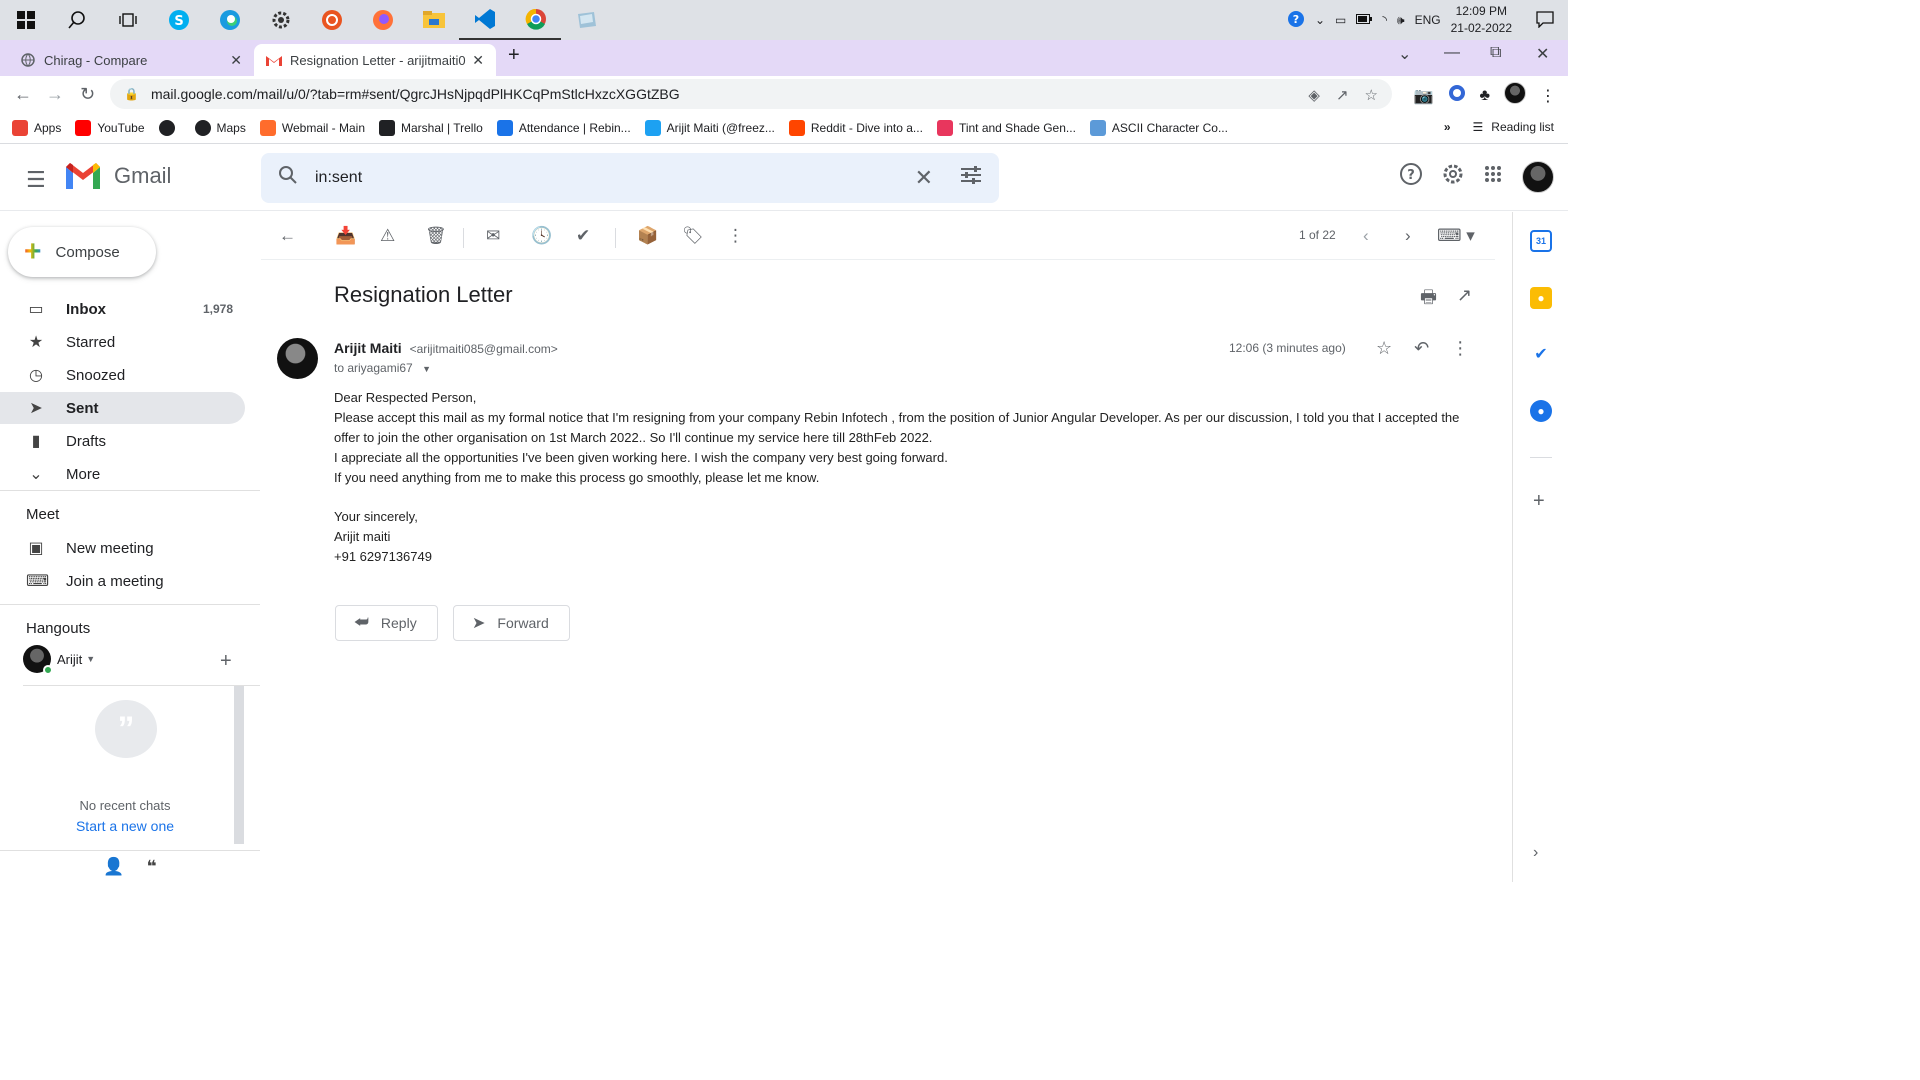  Describe the element at coordinates (386, 623) in the screenshot. I see `reply-button: ⮨ Reply` at that location.